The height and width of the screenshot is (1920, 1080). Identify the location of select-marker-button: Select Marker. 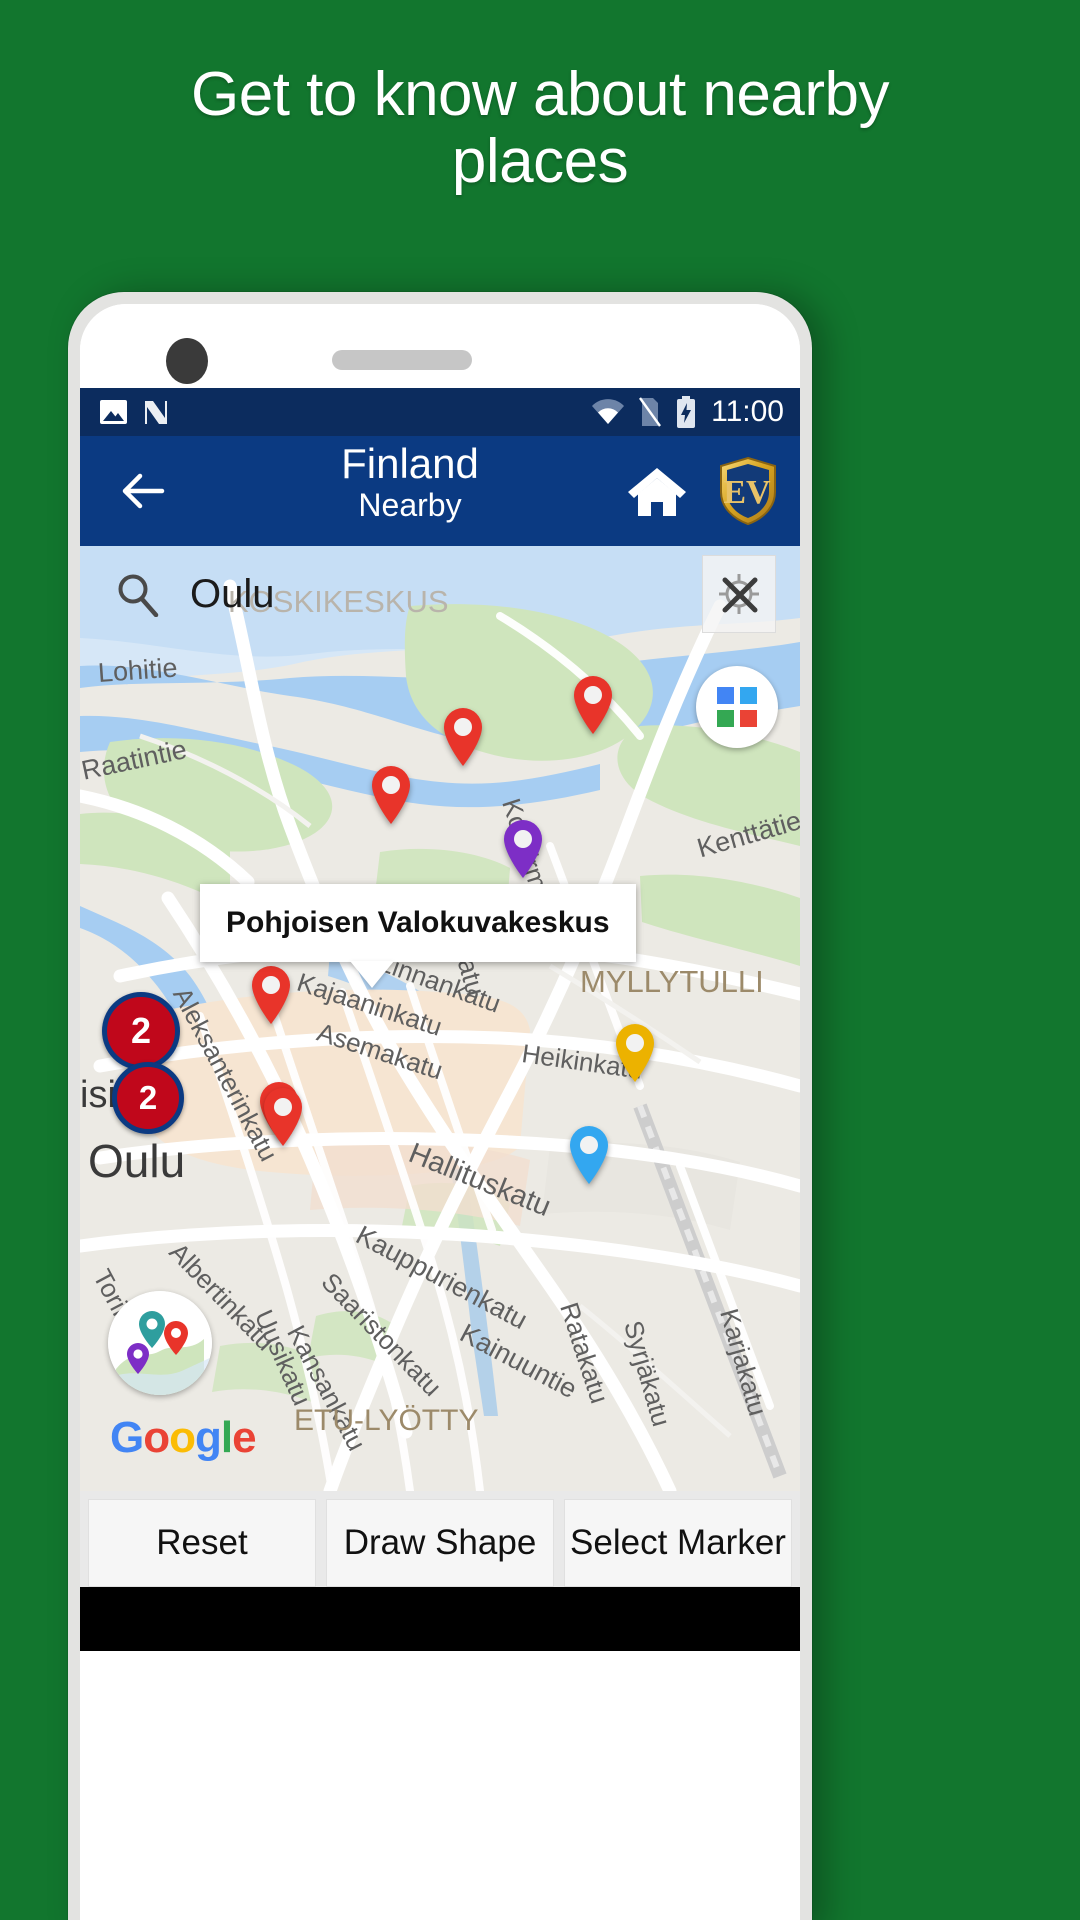
(678, 1543).